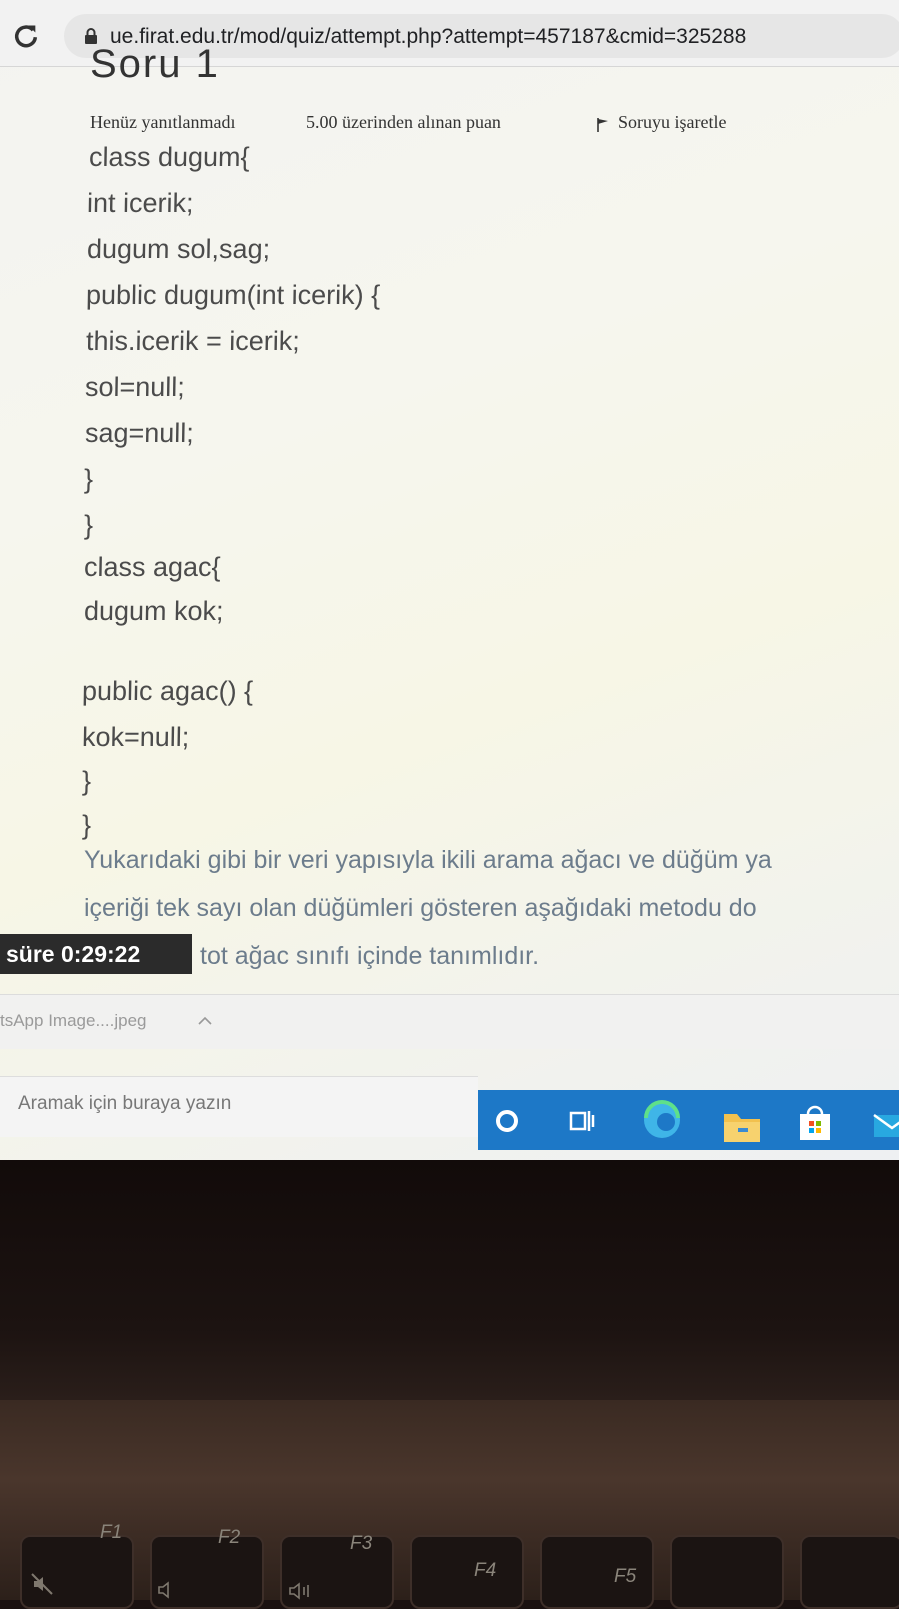 Image resolution: width=899 pixels, height=1609 pixels. What do you see at coordinates (815, 1124) in the screenshot?
I see `store-icon` at bounding box center [815, 1124].